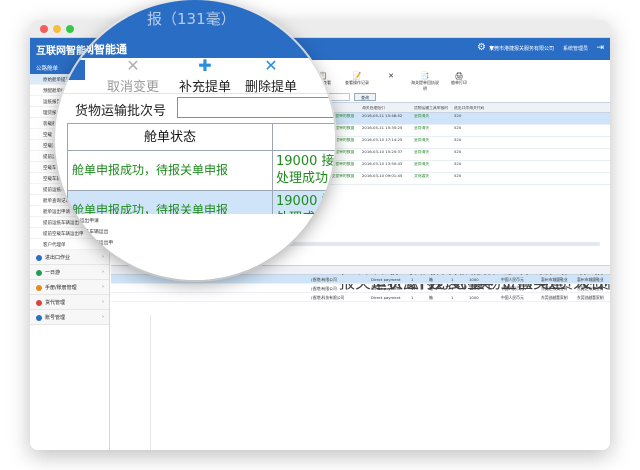 The image size is (640, 470). Describe the element at coordinates (55, 303) in the screenshot. I see `sidebar-module-label: 货代管理` at that location.